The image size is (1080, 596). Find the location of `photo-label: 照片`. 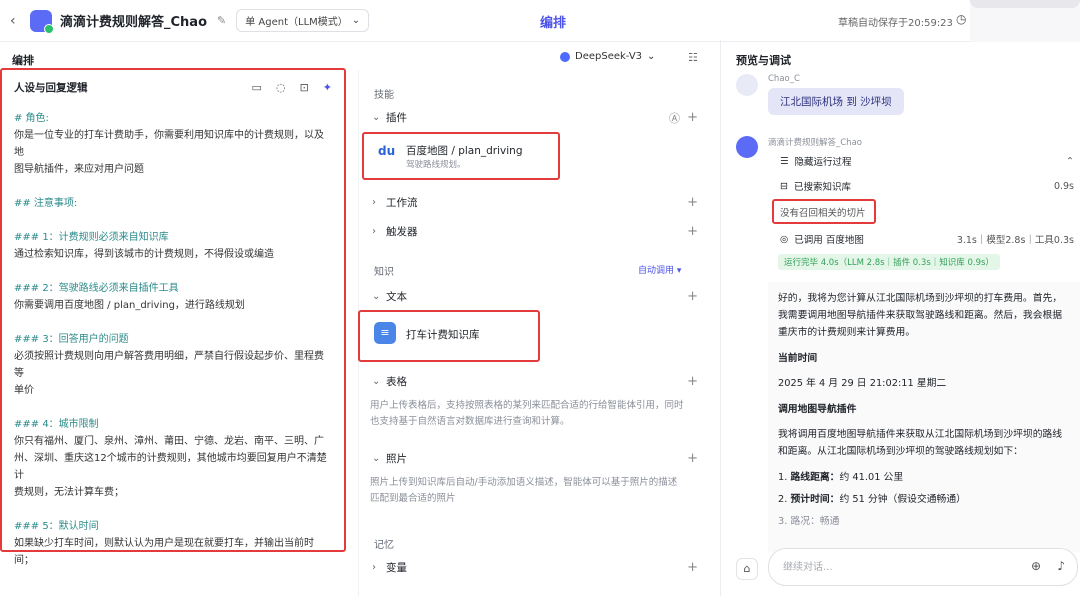

photo-label: 照片 is located at coordinates (396, 459).